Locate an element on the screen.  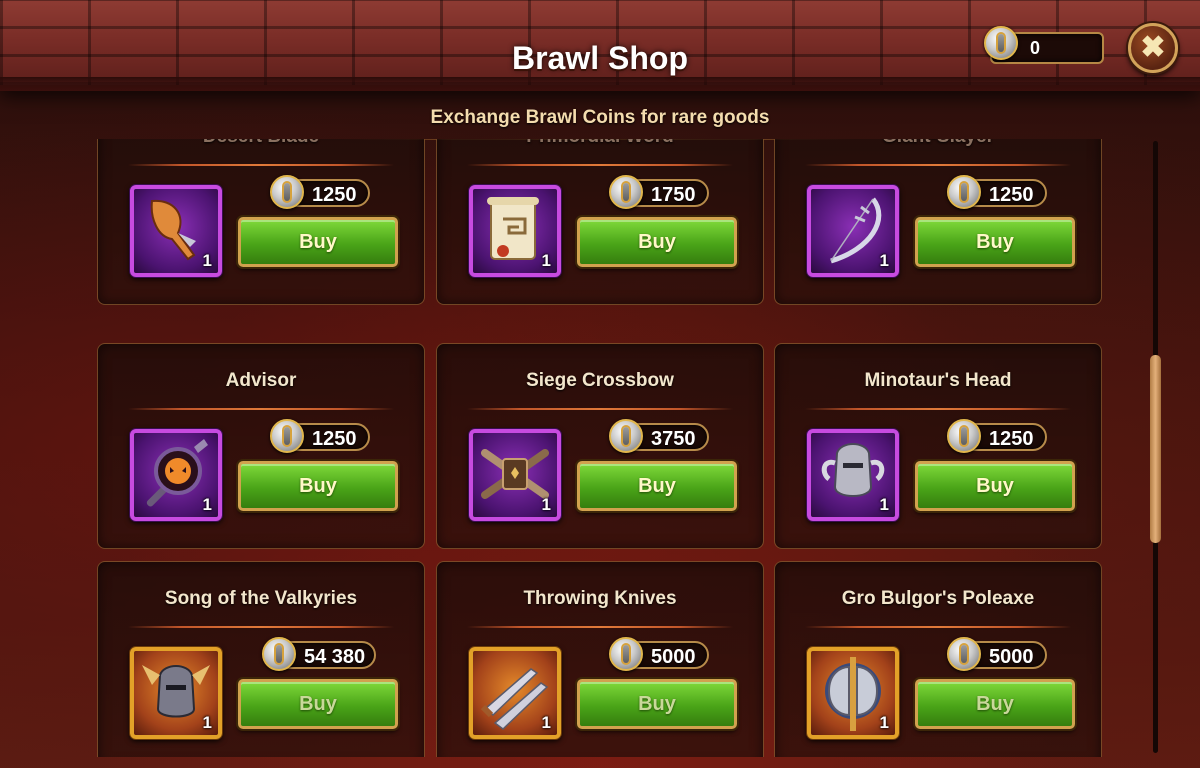
close-button: ✖ is located at coordinates (1153, 48).